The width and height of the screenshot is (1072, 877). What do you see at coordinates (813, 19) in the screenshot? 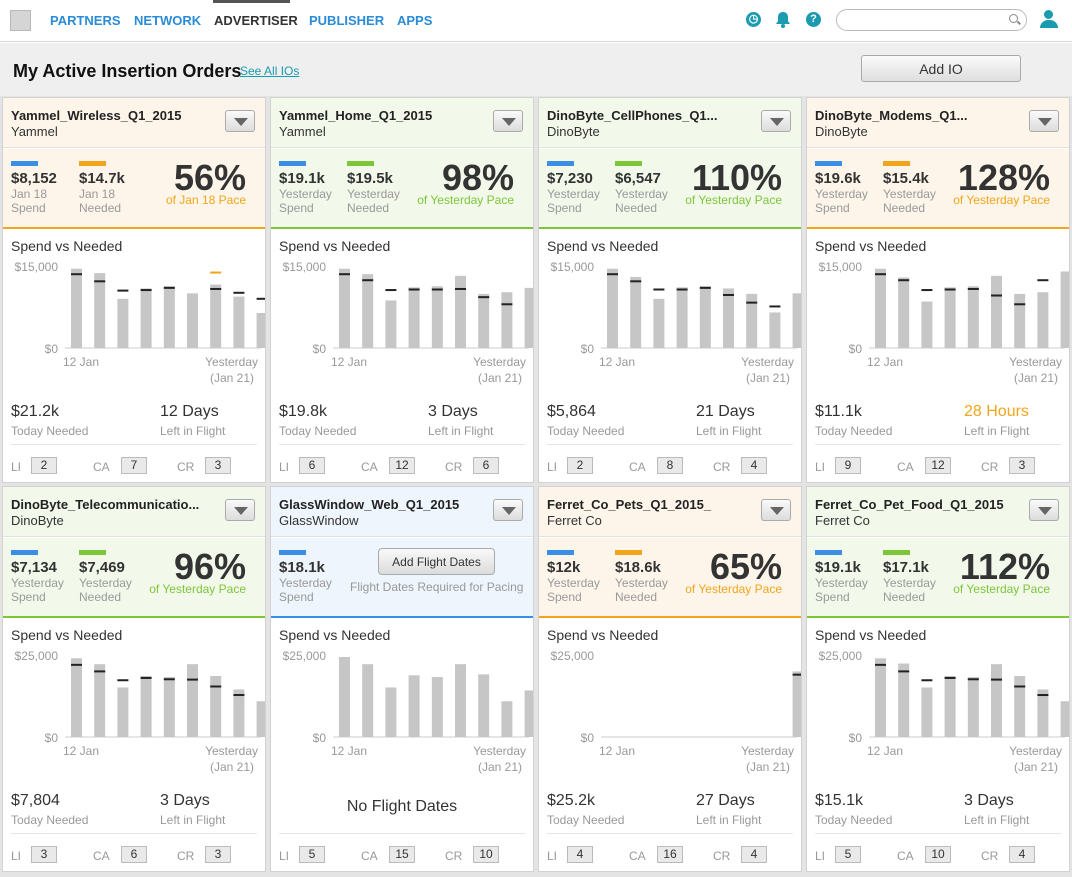
I see `help-icon: ?` at bounding box center [813, 19].